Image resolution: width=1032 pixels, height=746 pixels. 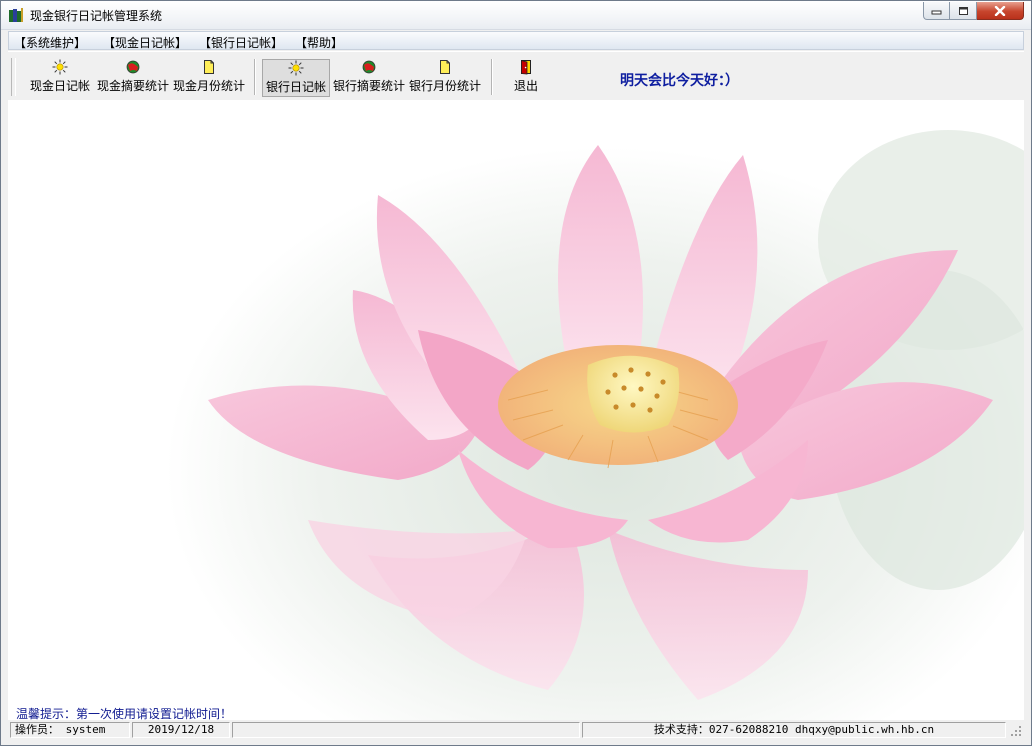 I want to click on slogan-text: 明天会比今天好：）, so click(x=679, y=81).